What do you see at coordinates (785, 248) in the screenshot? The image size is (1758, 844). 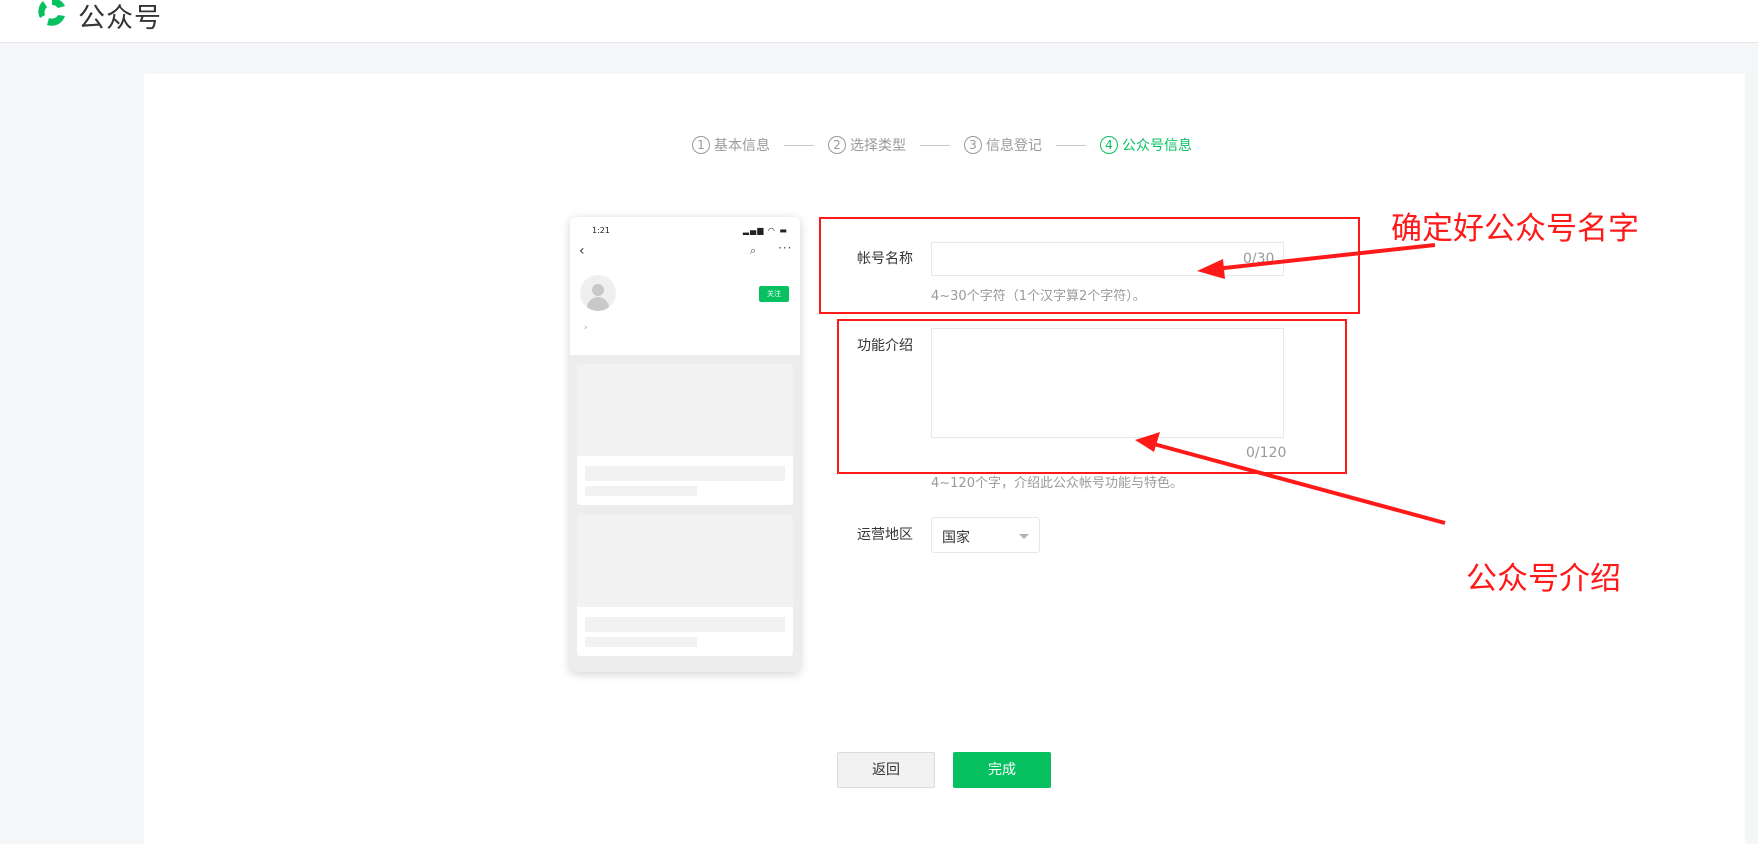 I see `more-icon: ···` at bounding box center [785, 248].